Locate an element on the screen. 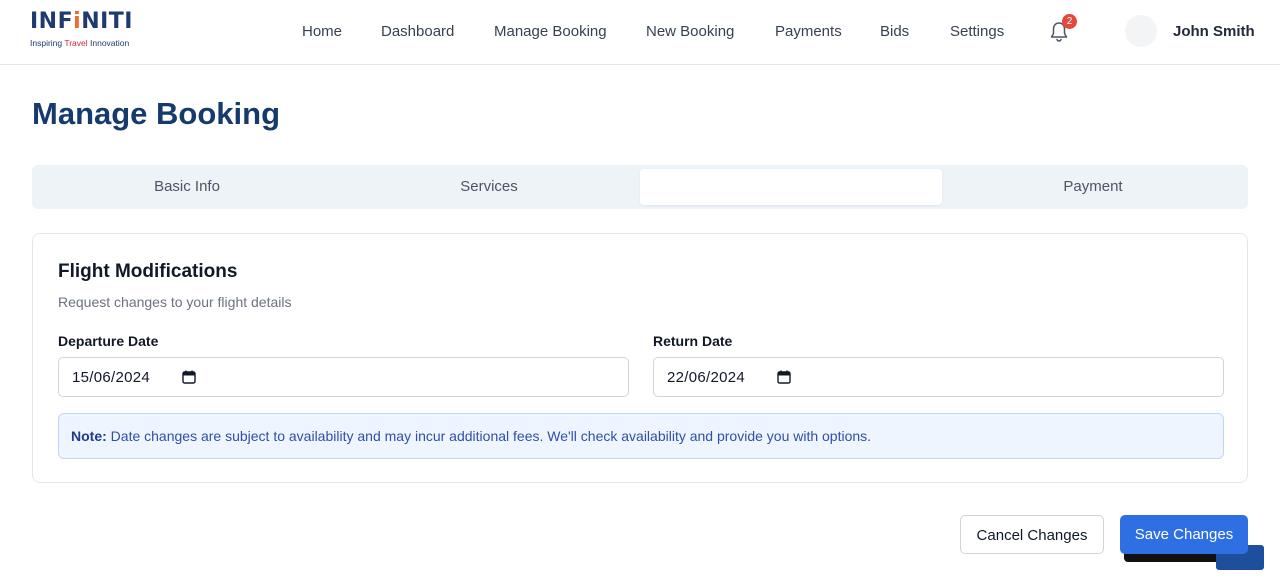  notification-badge: 2 is located at coordinates (1069, 21).